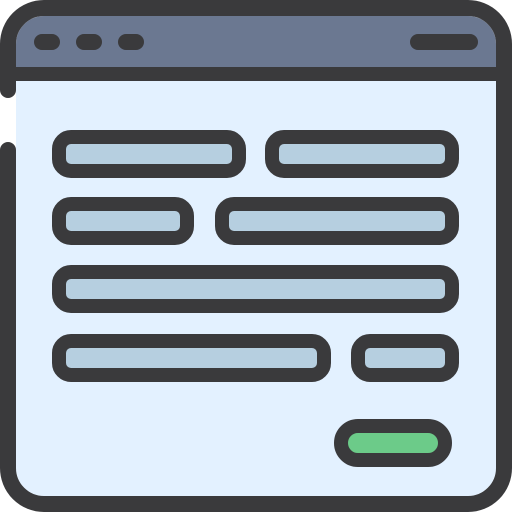 Image resolution: width=512 pixels, height=512 pixels. Describe the element at coordinates (362, 154) in the screenshot. I see `form-field-r1-c2` at that location.